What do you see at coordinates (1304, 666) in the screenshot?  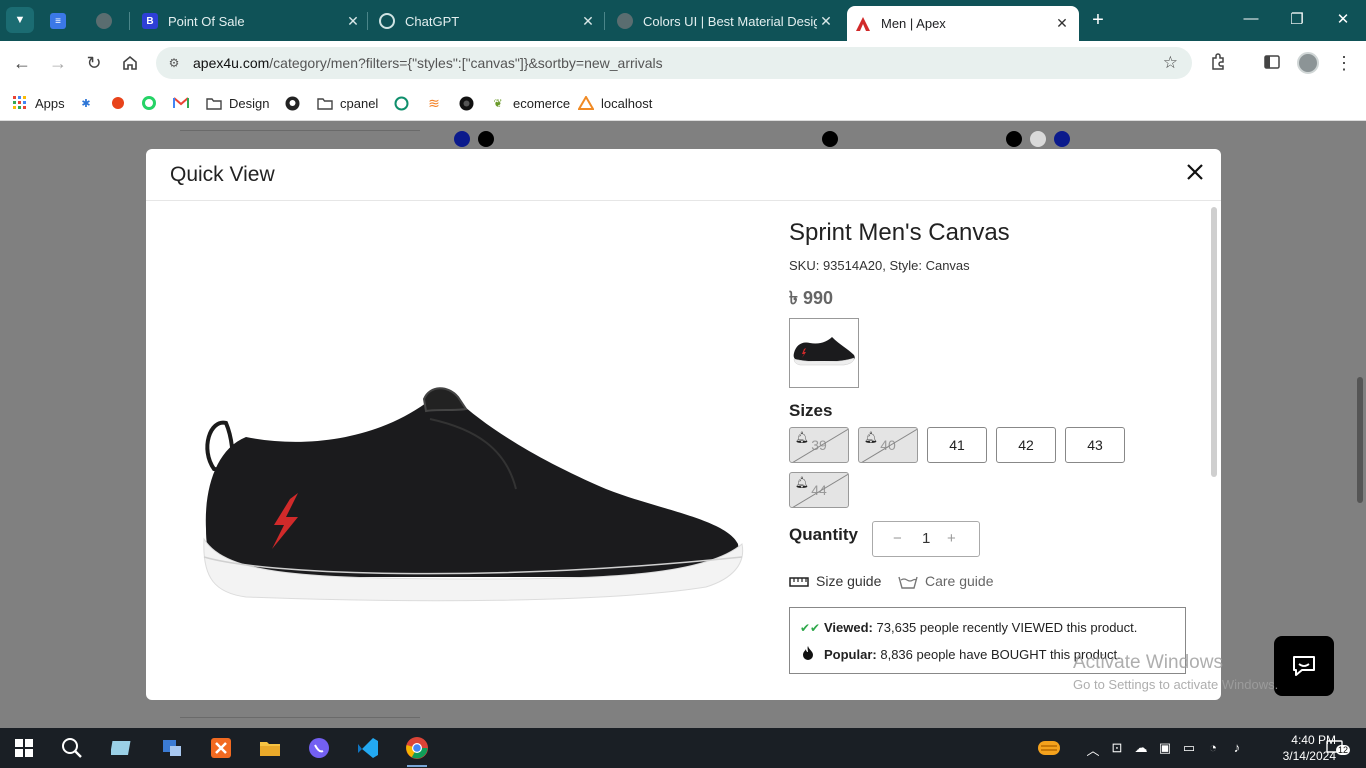 I see `chat-button` at bounding box center [1304, 666].